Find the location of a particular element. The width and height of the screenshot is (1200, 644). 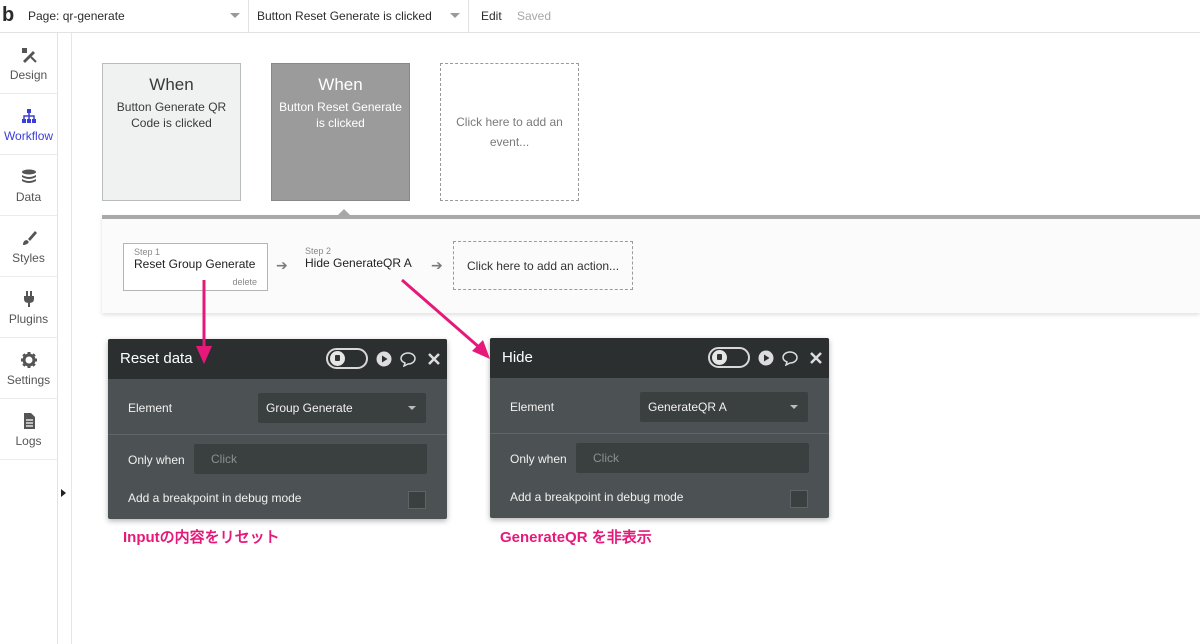

annotation-note-hide: GenerateQR を非表示 is located at coordinates (576, 537).